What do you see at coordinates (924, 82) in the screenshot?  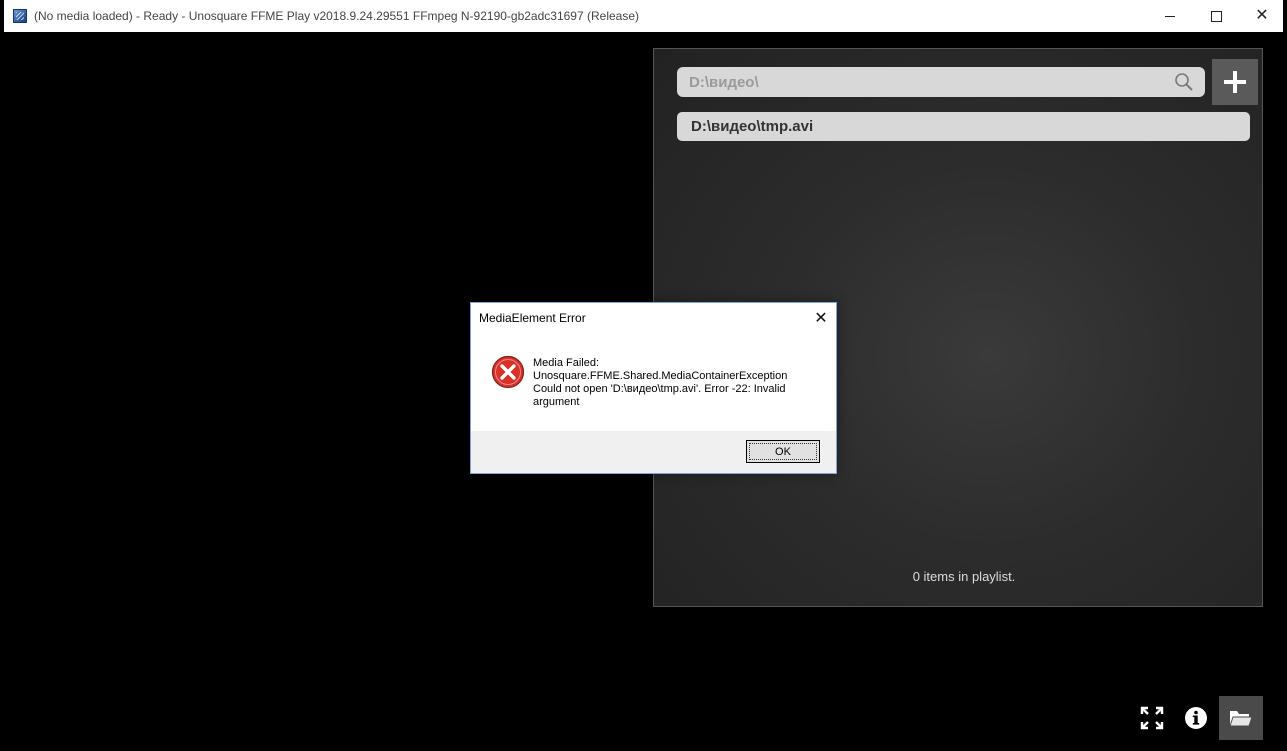 I see `search-input` at bounding box center [924, 82].